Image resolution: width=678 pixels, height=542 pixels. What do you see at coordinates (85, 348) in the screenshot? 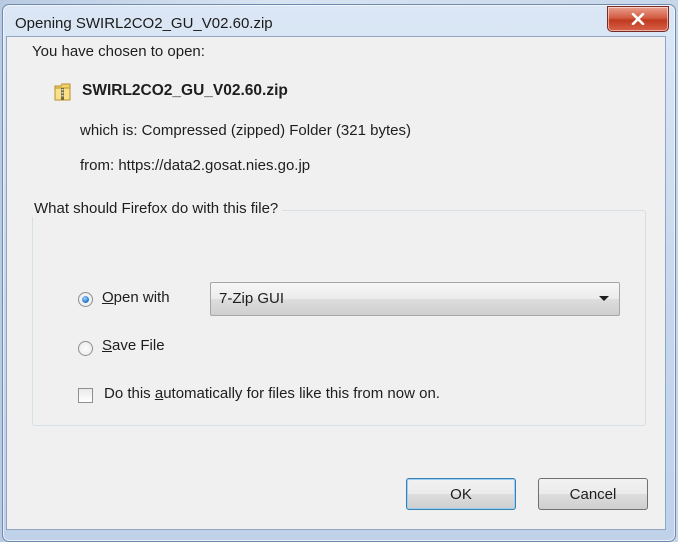
I see `save-file-radio` at bounding box center [85, 348].